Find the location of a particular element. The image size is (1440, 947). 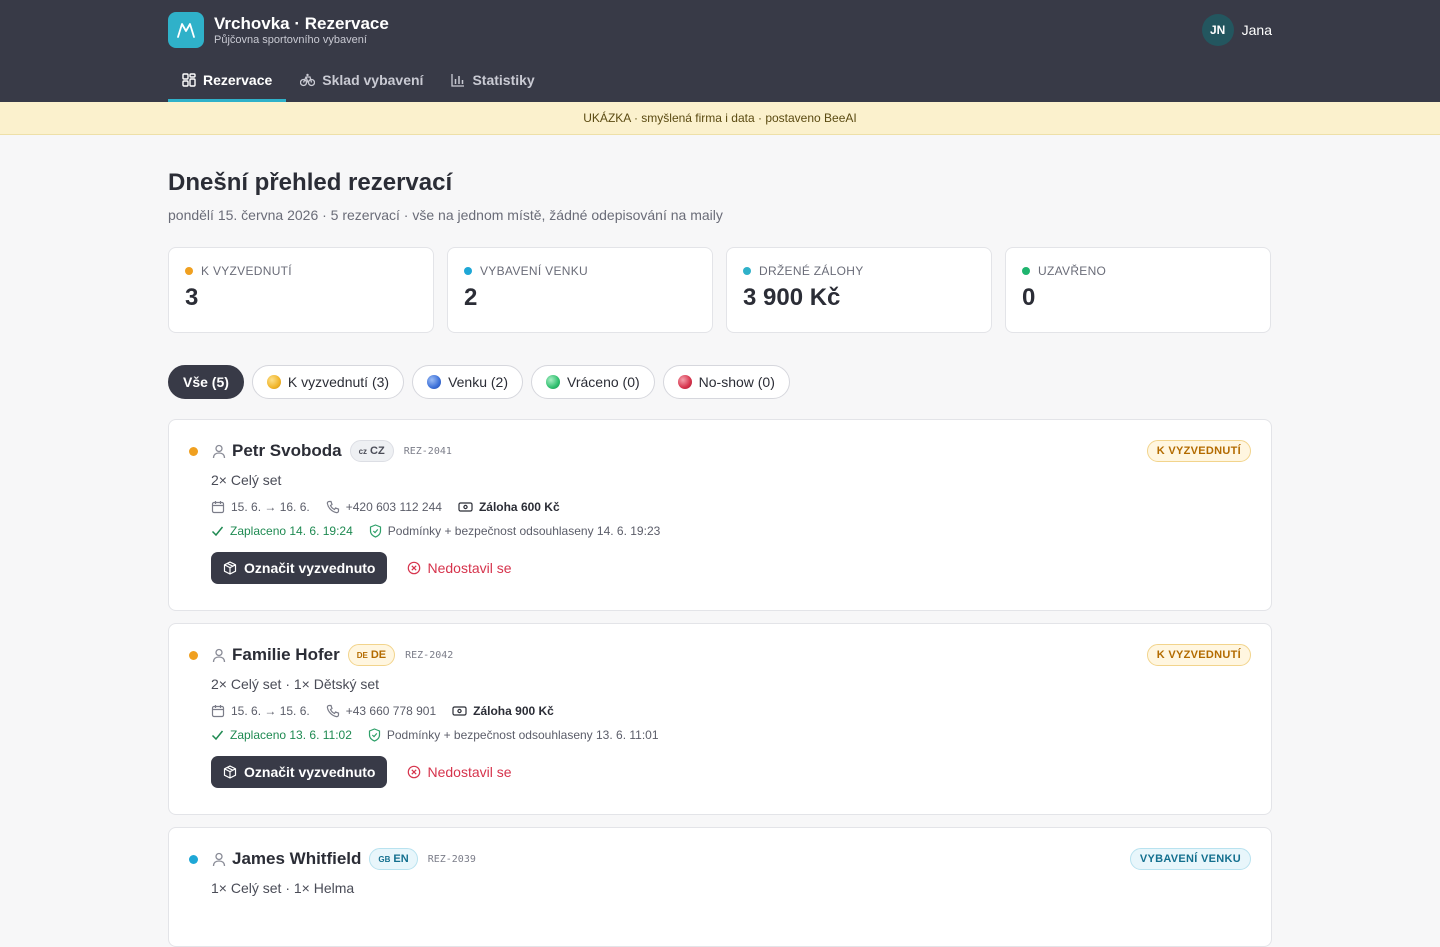

stat-card-uzavreno: UZAVŘENO 0 is located at coordinates (1138, 290).